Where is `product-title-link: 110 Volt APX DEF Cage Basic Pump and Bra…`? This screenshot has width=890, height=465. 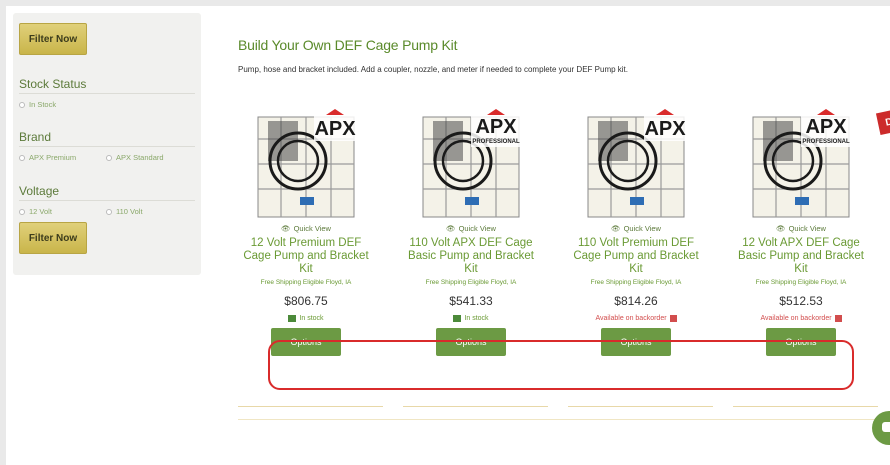 product-title-link: 110 Volt APX DEF Cage Basic Pump and Bra… is located at coordinates (471, 256).